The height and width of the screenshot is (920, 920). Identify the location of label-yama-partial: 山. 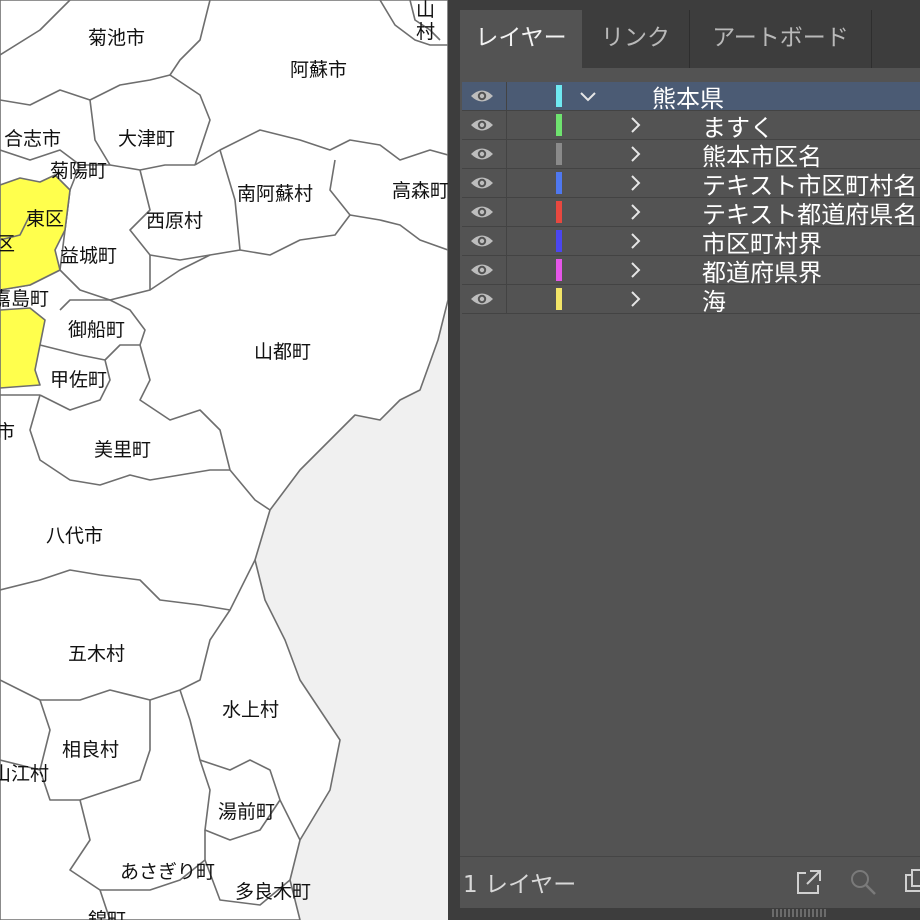
(425, 10).